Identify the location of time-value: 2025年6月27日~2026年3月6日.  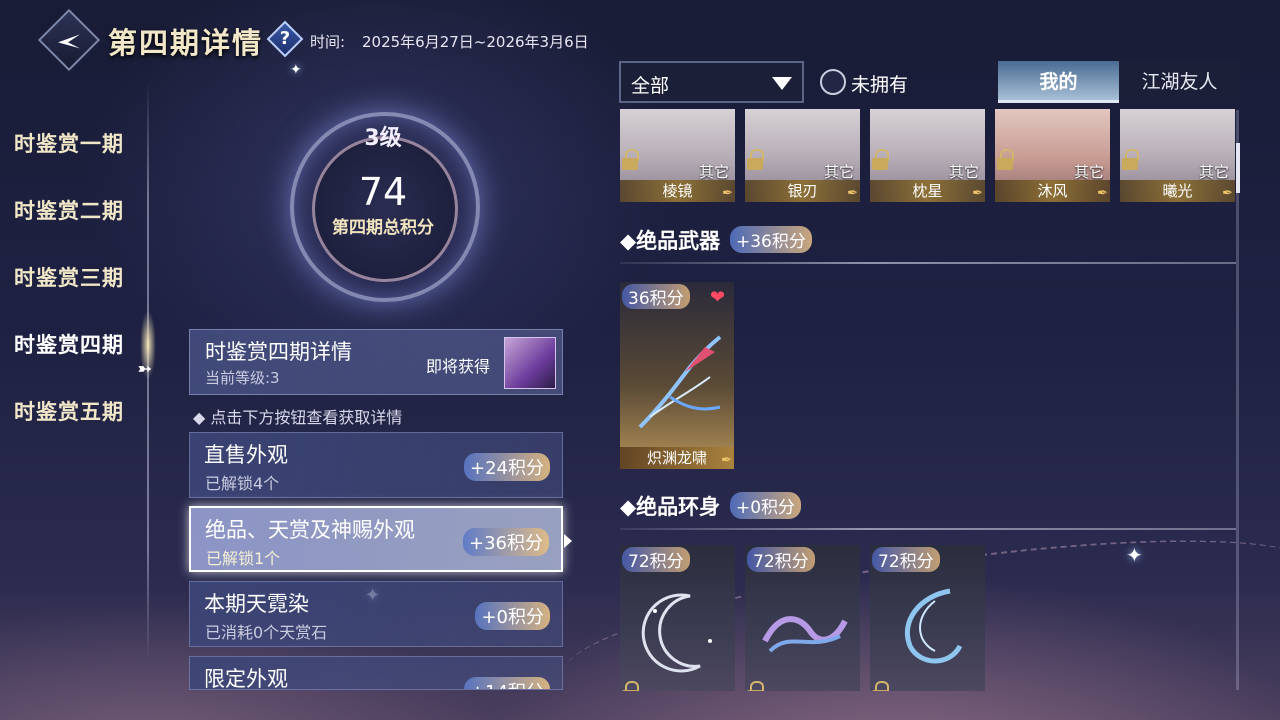
(475, 42).